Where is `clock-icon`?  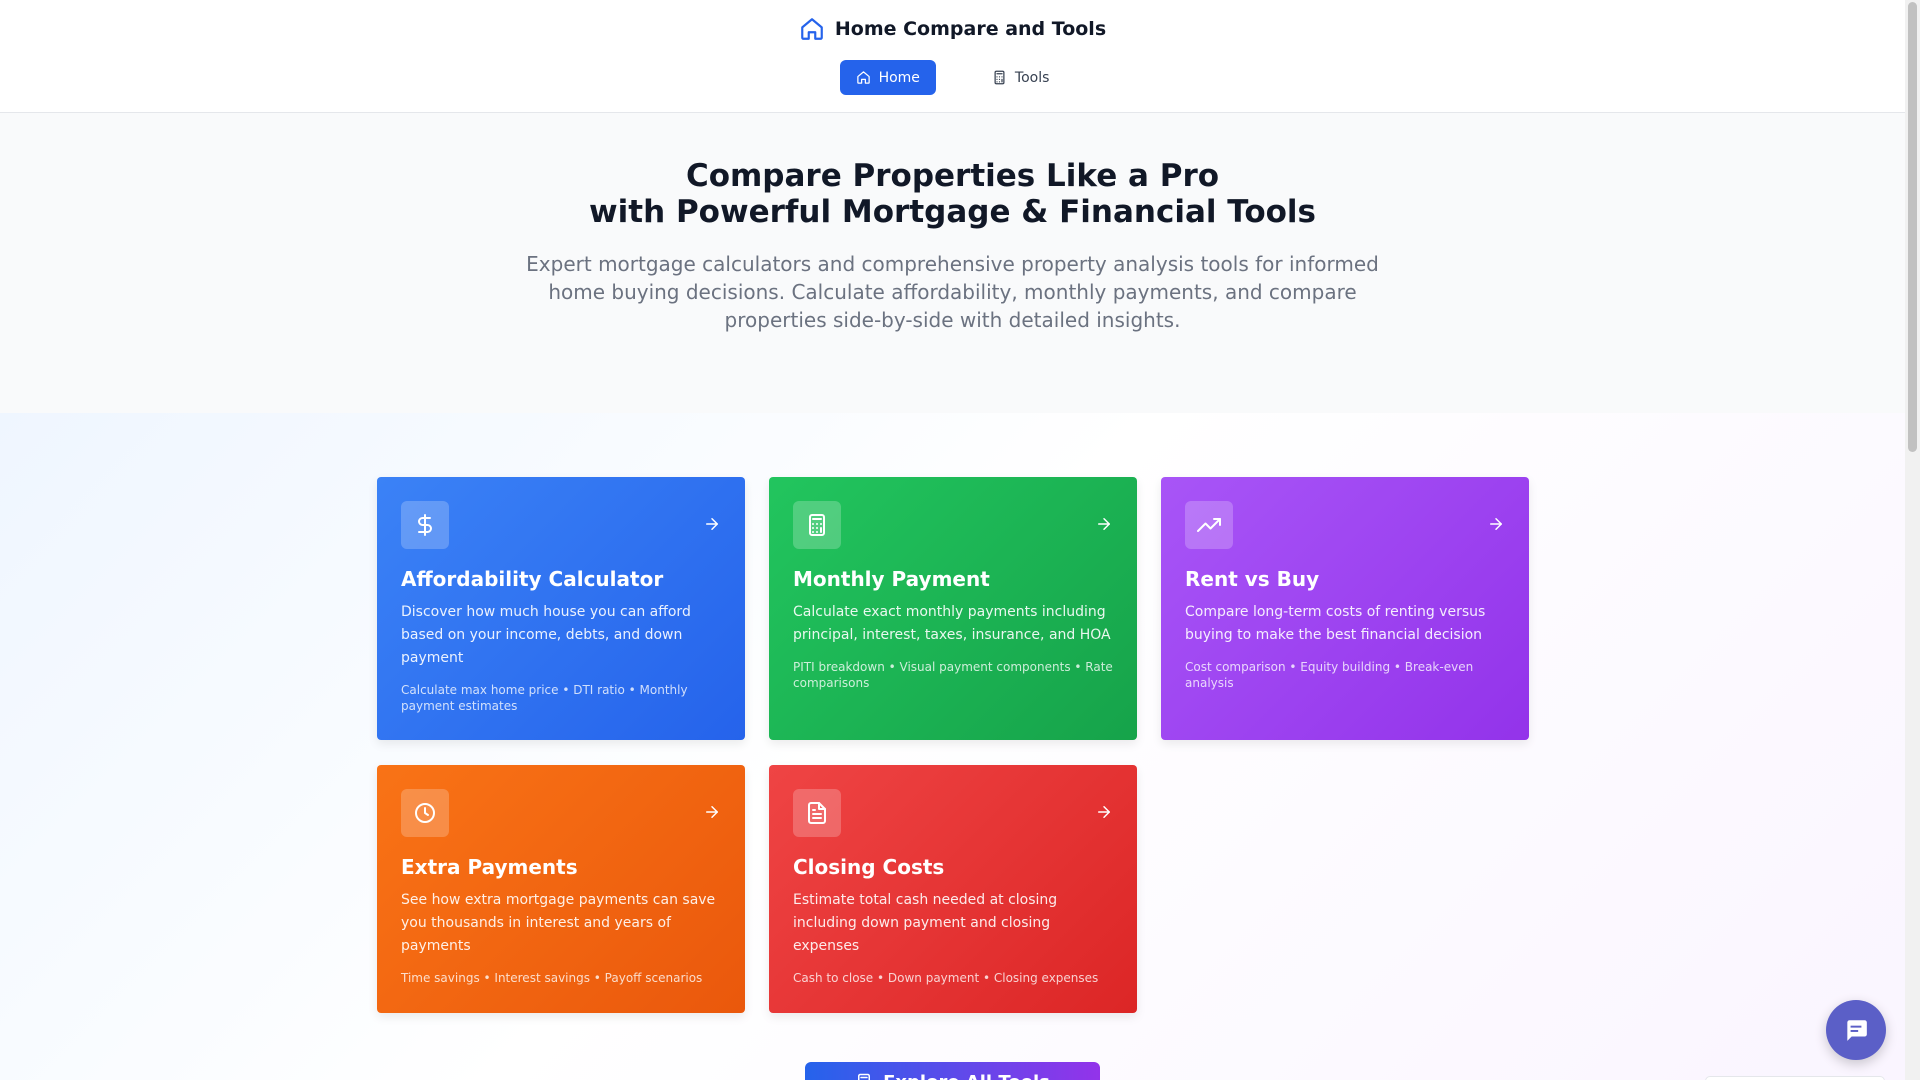
clock-icon is located at coordinates (425, 813).